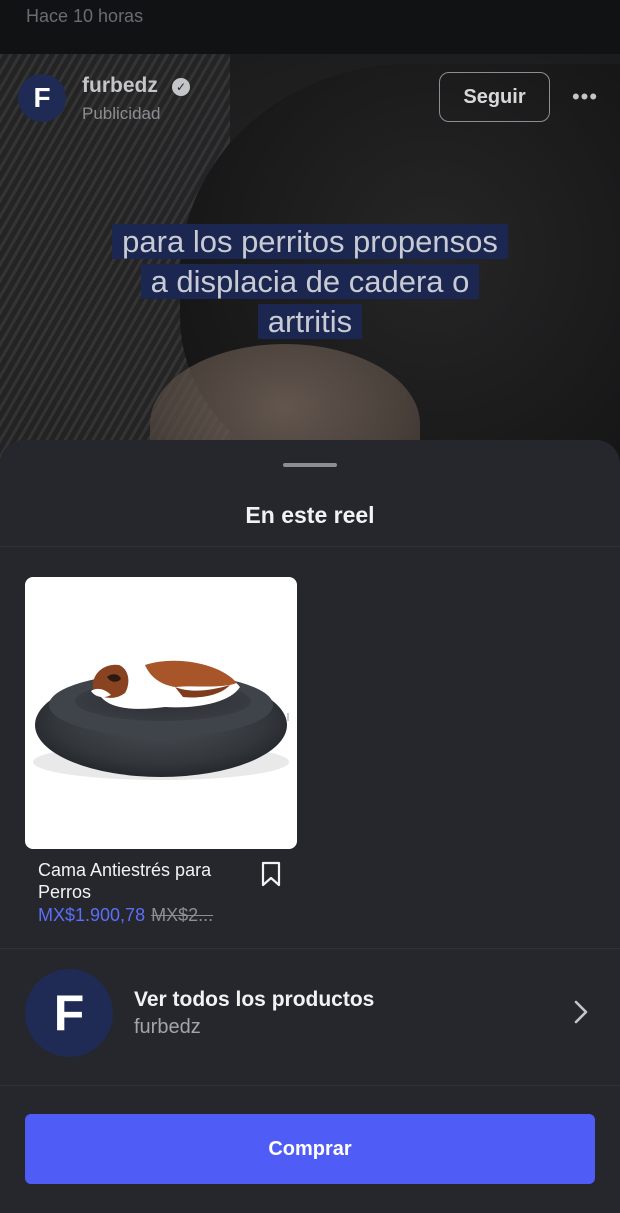 The height and width of the screenshot is (1213, 620). Describe the element at coordinates (161, 720) in the screenshot. I see `dog-bed-image` at that location.